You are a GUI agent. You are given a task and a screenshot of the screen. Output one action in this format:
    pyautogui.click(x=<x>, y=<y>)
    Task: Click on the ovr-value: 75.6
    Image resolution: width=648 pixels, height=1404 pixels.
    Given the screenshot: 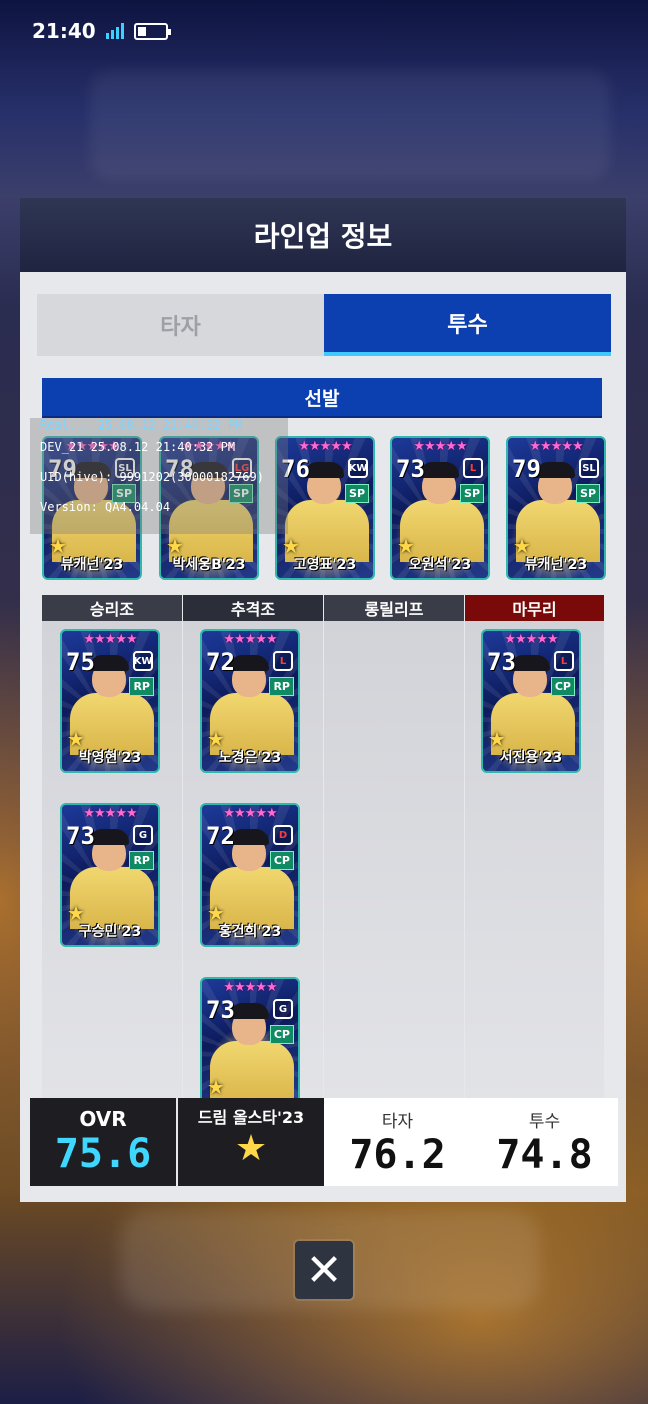 What is the action you would take?
    pyautogui.click(x=103, y=1154)
    